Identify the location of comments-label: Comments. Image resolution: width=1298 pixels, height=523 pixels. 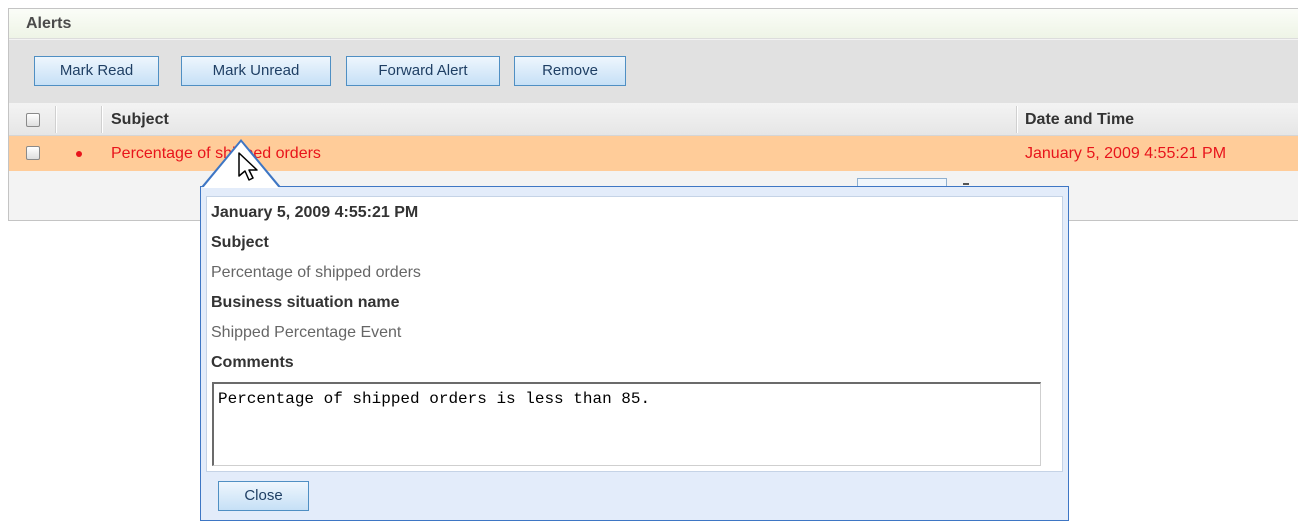
(252, 362).